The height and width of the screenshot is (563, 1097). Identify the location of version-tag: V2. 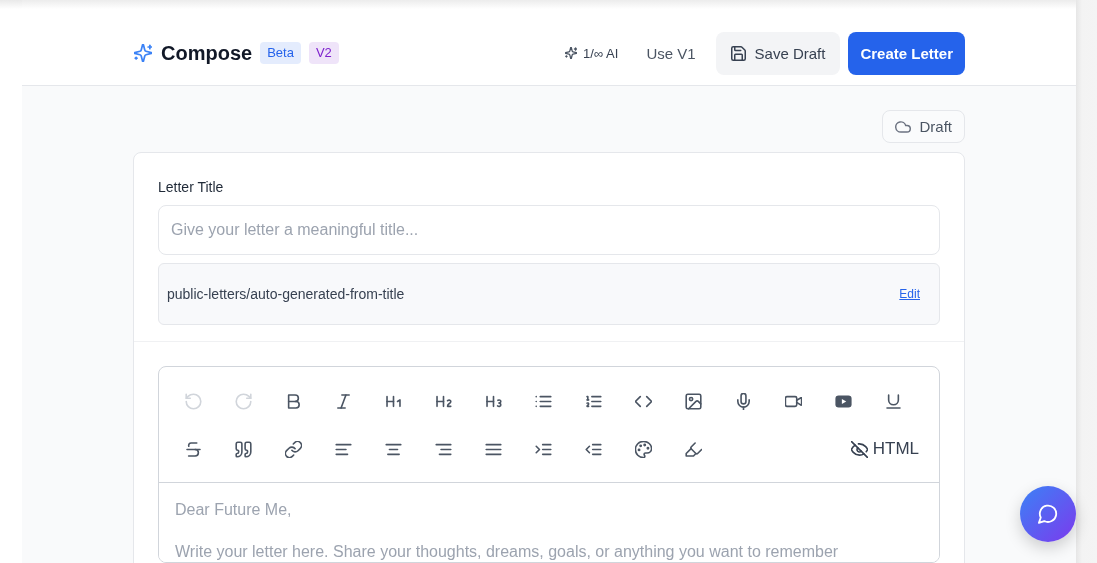
(323, 53).